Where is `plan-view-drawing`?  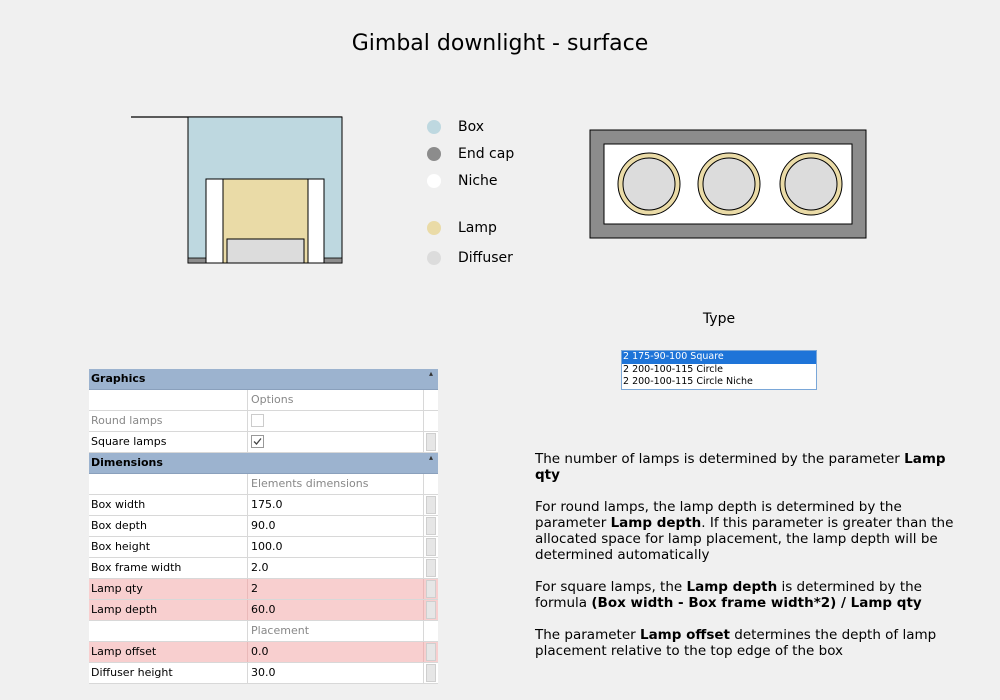 plan-view-drawing is located at coordinates (728, 184).